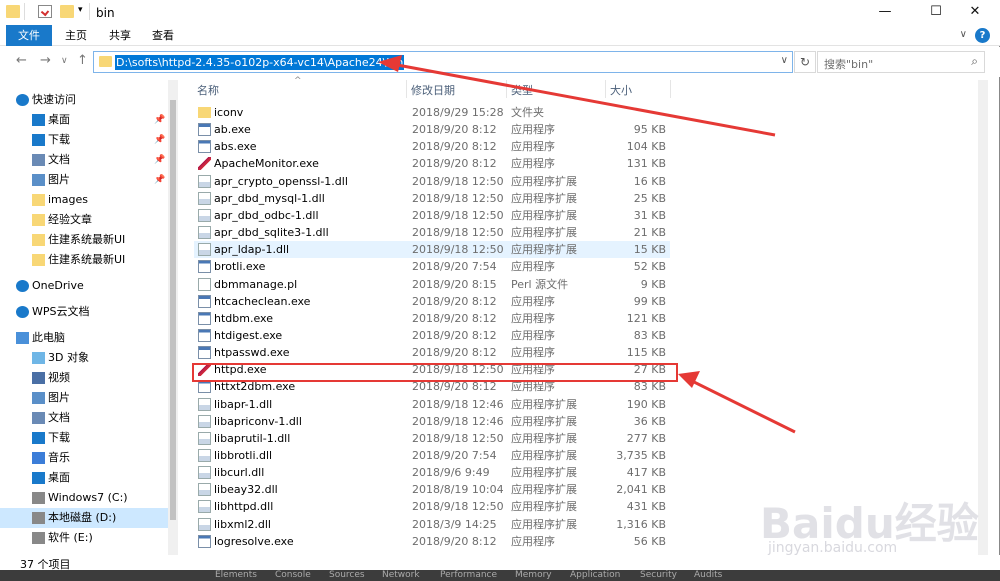  Describe the element at coordinates (84, 160) in the screenshot. I see `sidebar-item: 文档 📌` at that location.